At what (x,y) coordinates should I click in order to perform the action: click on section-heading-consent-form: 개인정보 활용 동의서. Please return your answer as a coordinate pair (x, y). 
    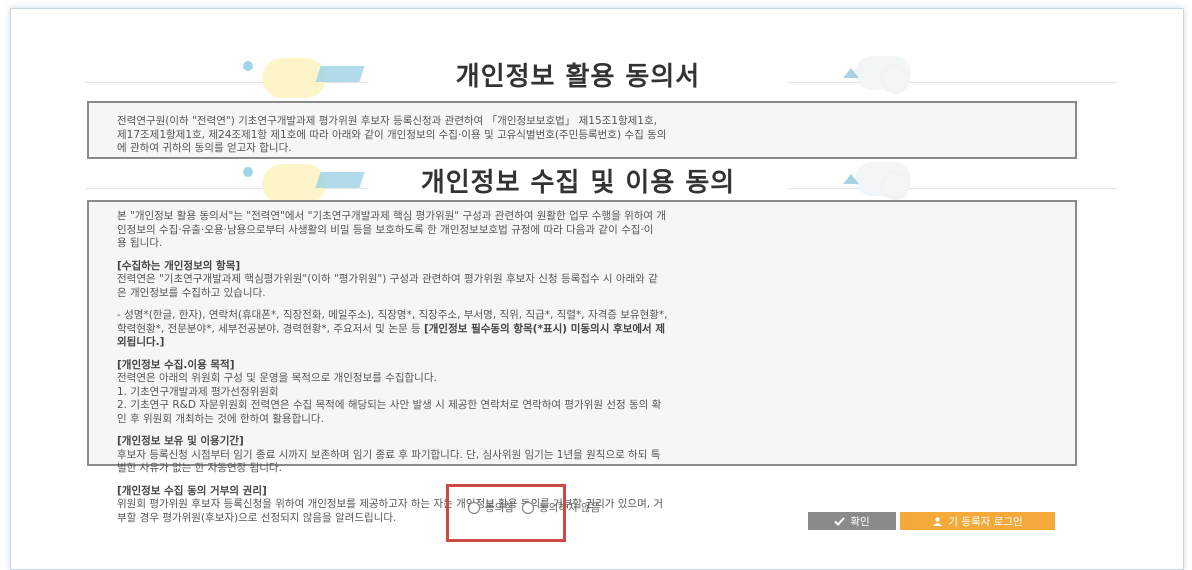
    Looking at the image, I should click on (596, 77).